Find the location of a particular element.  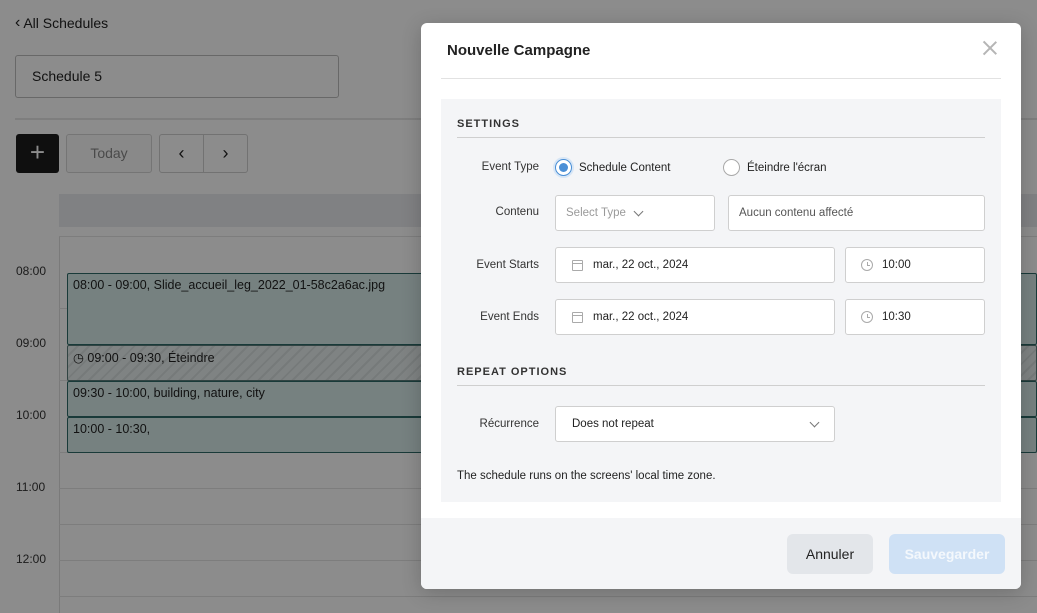

end-time-value: 10:30 is located at coordinates (896, 317).